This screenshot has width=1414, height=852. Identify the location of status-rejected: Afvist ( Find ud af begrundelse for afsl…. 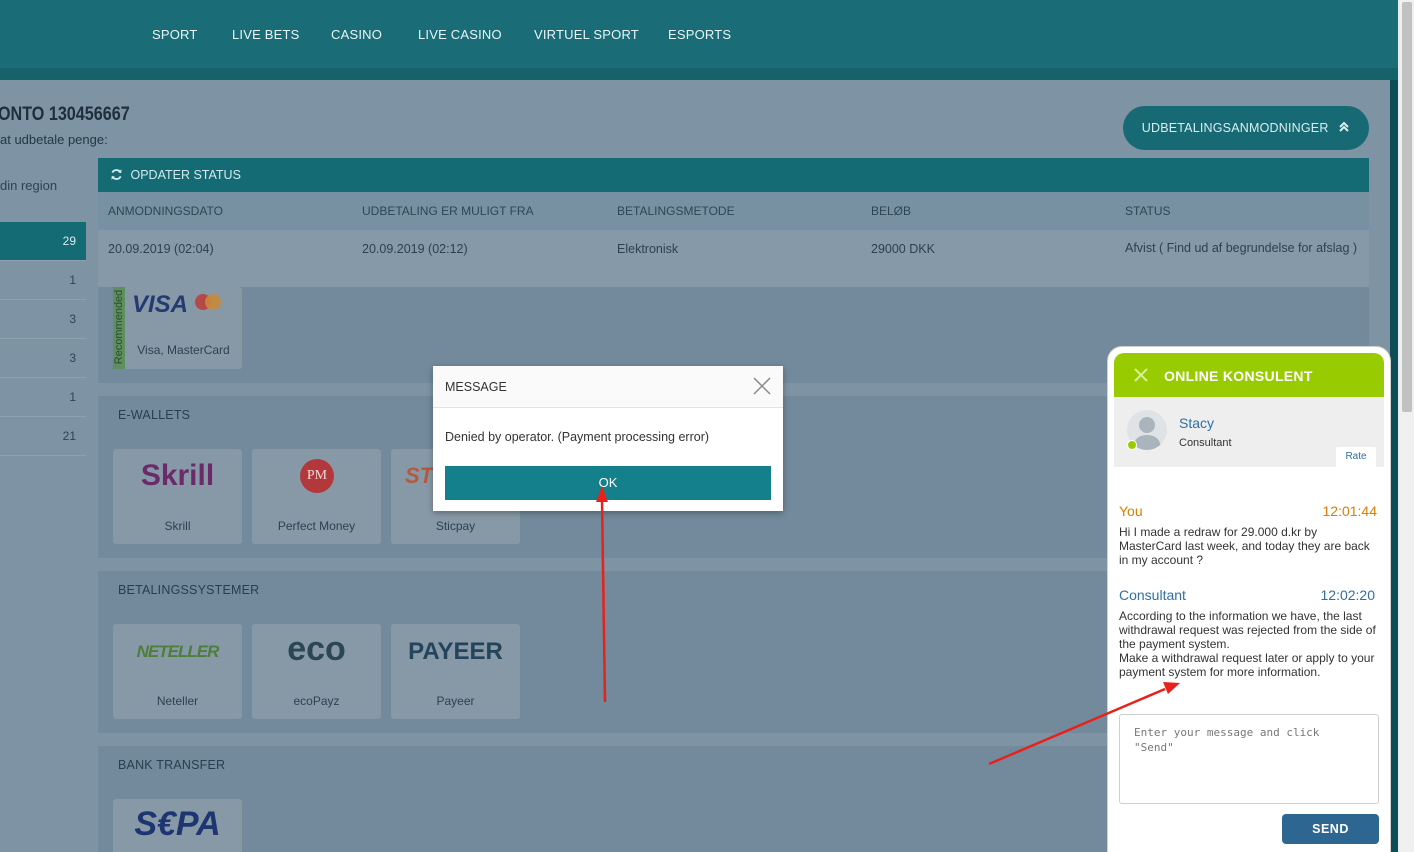
(1245, 248).